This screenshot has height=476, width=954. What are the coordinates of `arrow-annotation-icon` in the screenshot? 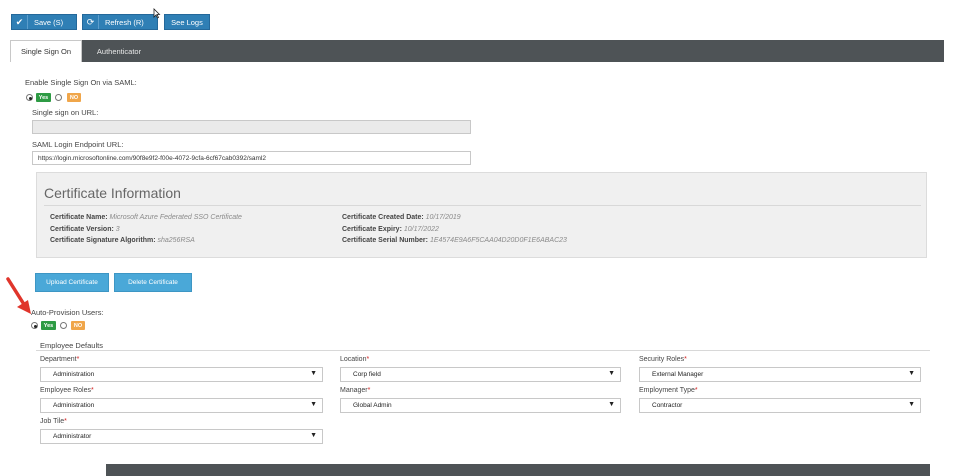 It's located at (18, 295).